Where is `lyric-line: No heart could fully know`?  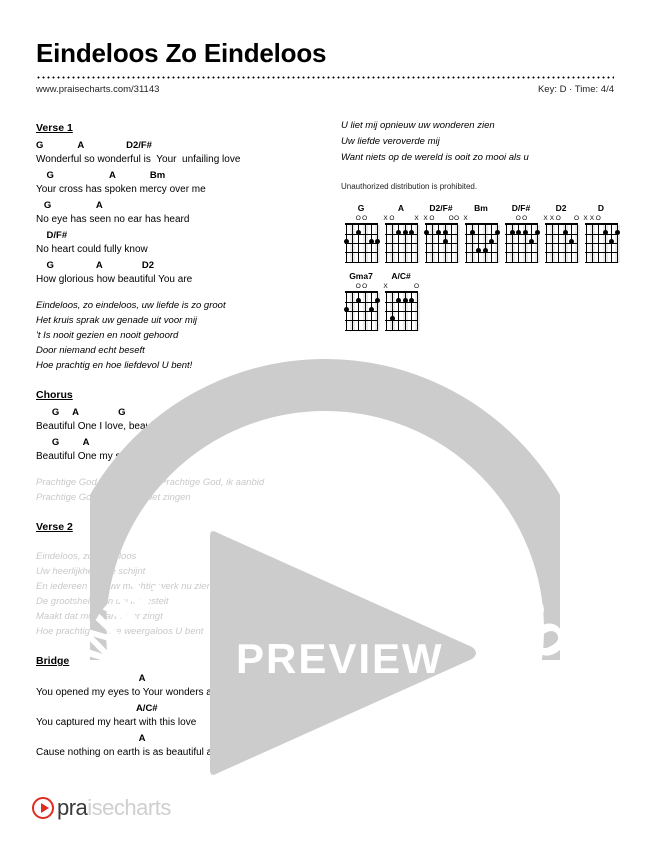 lyric-line: No heart could fully know is located at coordinates (92, 249).